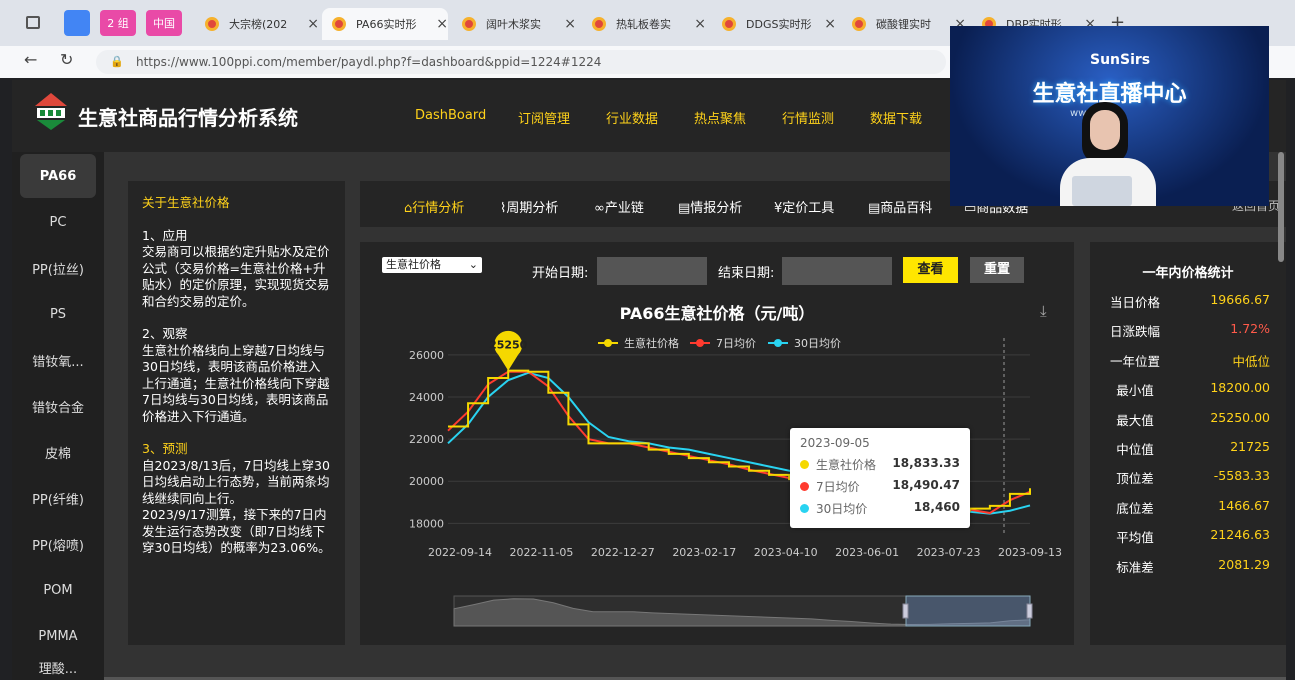 Image resolution: width=1295 pixels, height=680 pixels. Describe the element at coordinates (257, 24) in the screenshot. I see `browser-tab: 大宗榜(202 ×` at that location.